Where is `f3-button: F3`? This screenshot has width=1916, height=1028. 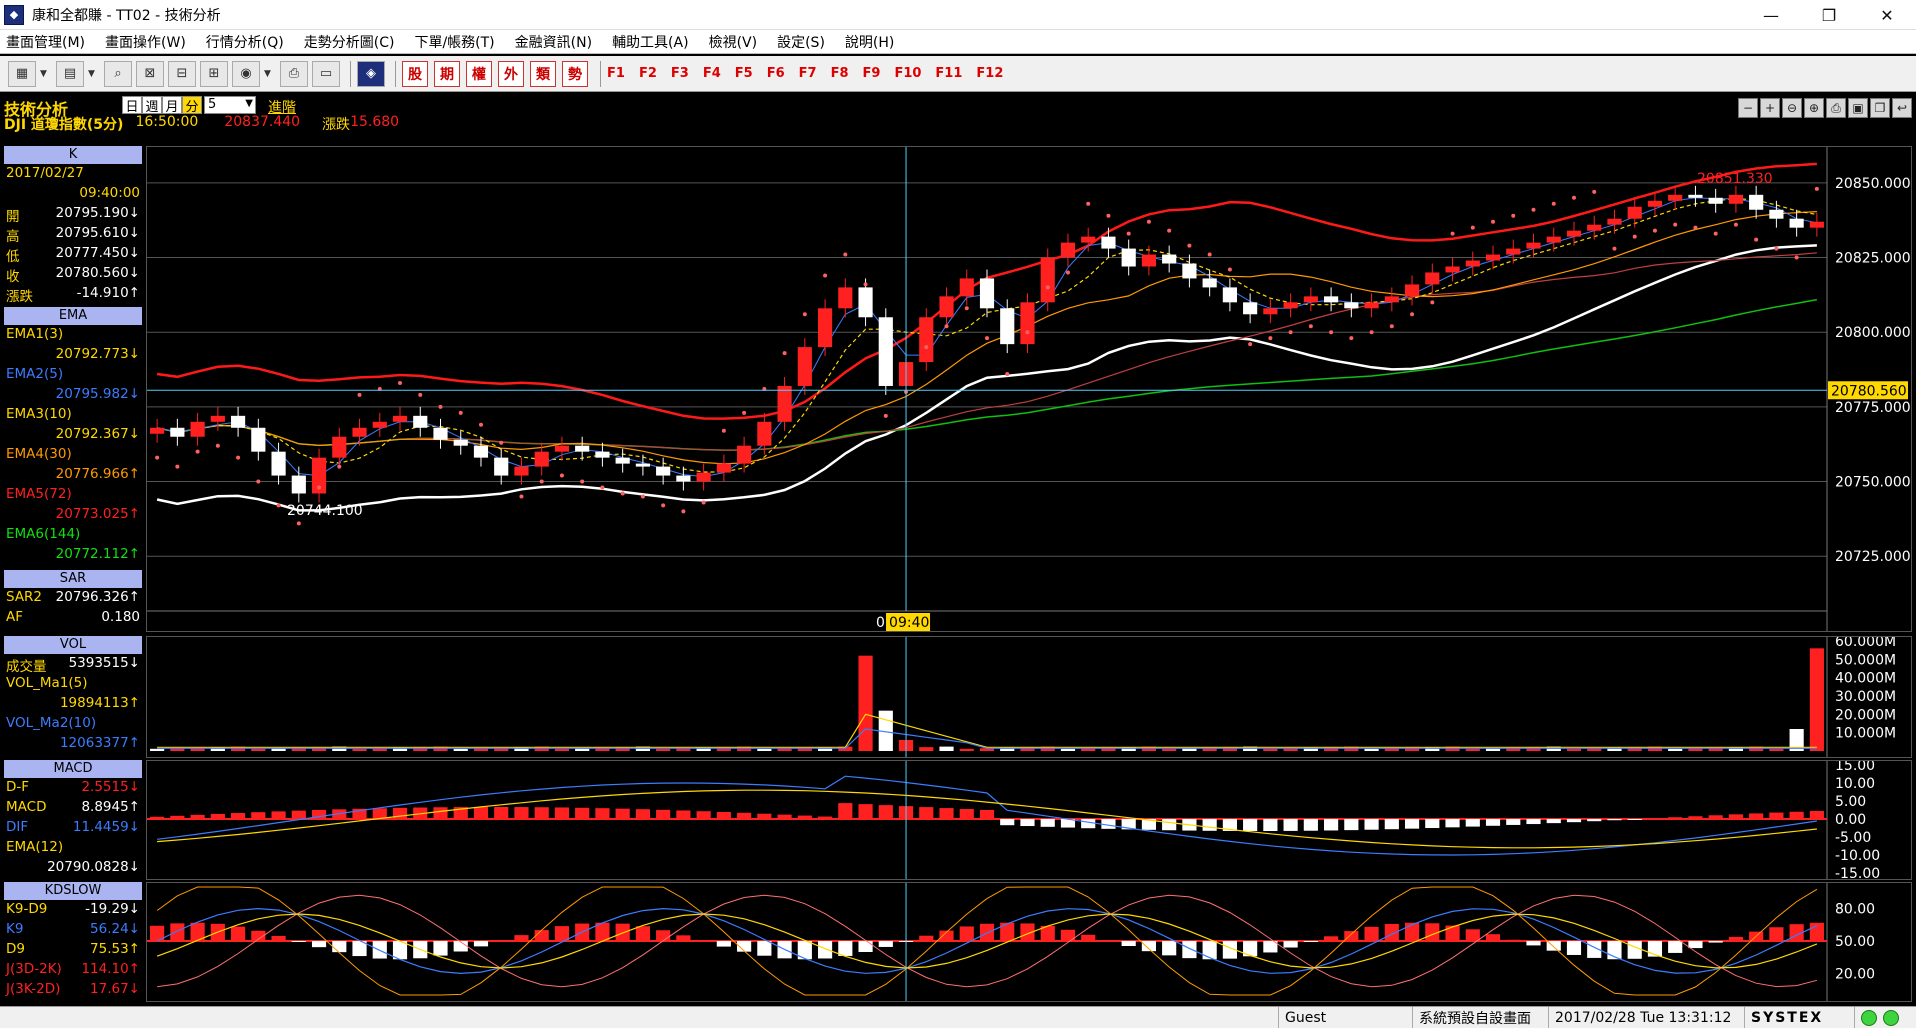 f3-button: F3 is located at coordinates (680, 73).